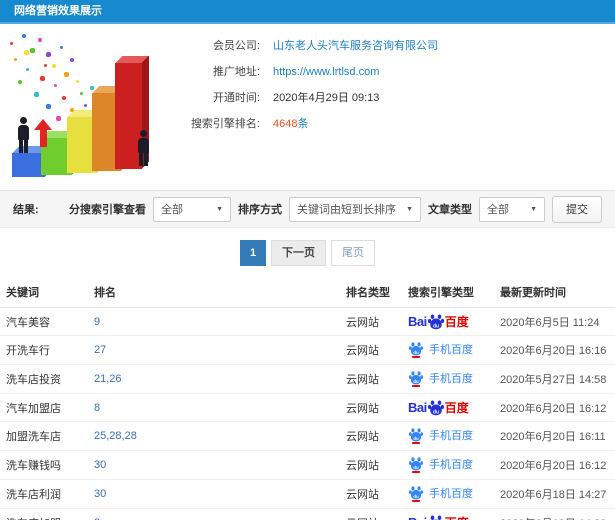  Describe the element at coordinates (192, 209) in the screenshot. I see `engine-view-select: 全部 ▼` at that location.